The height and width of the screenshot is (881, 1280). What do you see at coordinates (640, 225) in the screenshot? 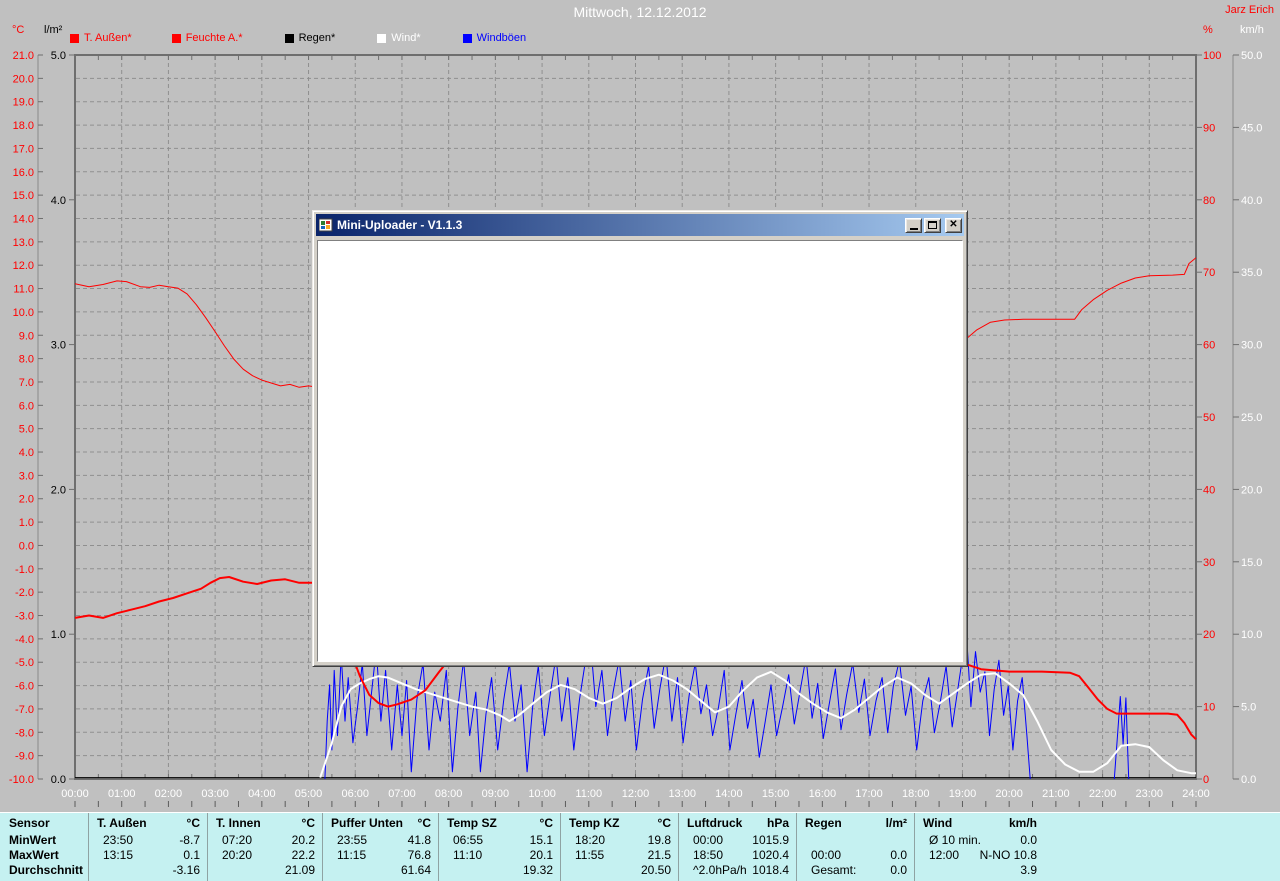
I see `window-titlebar: Mini-Uploader - V1.1.3 ✕` at bounding box center [640, 225].